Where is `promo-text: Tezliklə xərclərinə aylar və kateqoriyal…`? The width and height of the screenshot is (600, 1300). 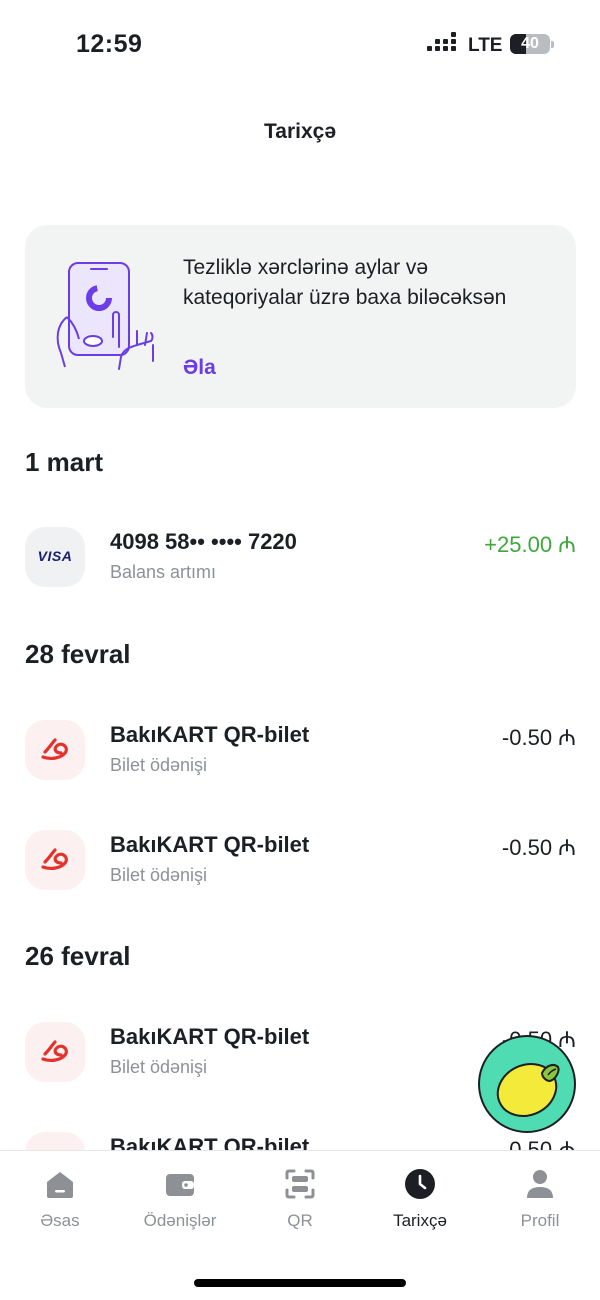
promo-text: Tezliklə xərclərinə aylar və kateqoriyal… is located at coordinates (345, 282).